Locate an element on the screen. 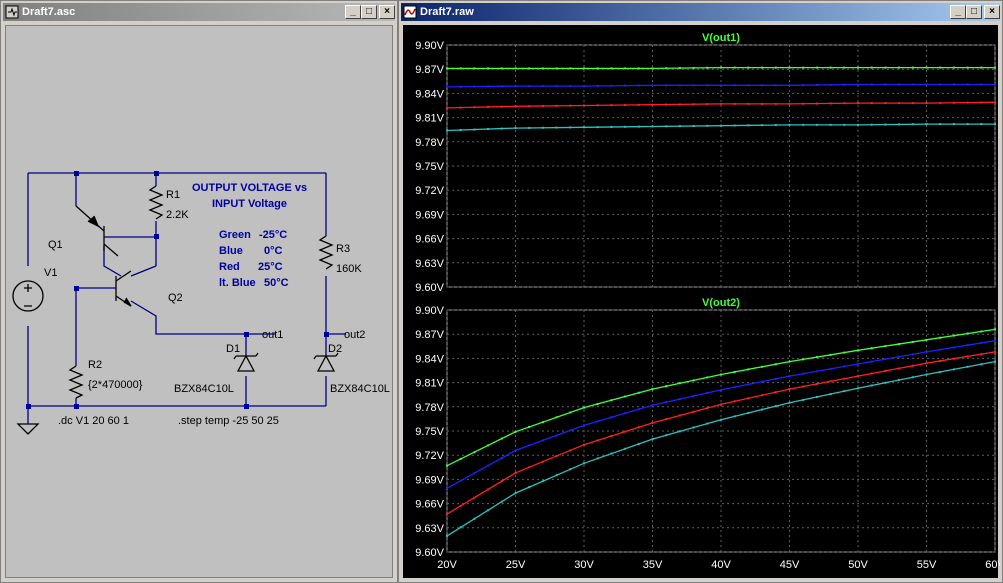 The height and width of the screenshot is (583, 1003). x-tick-label: 60V is located at coordinates (992, 565).